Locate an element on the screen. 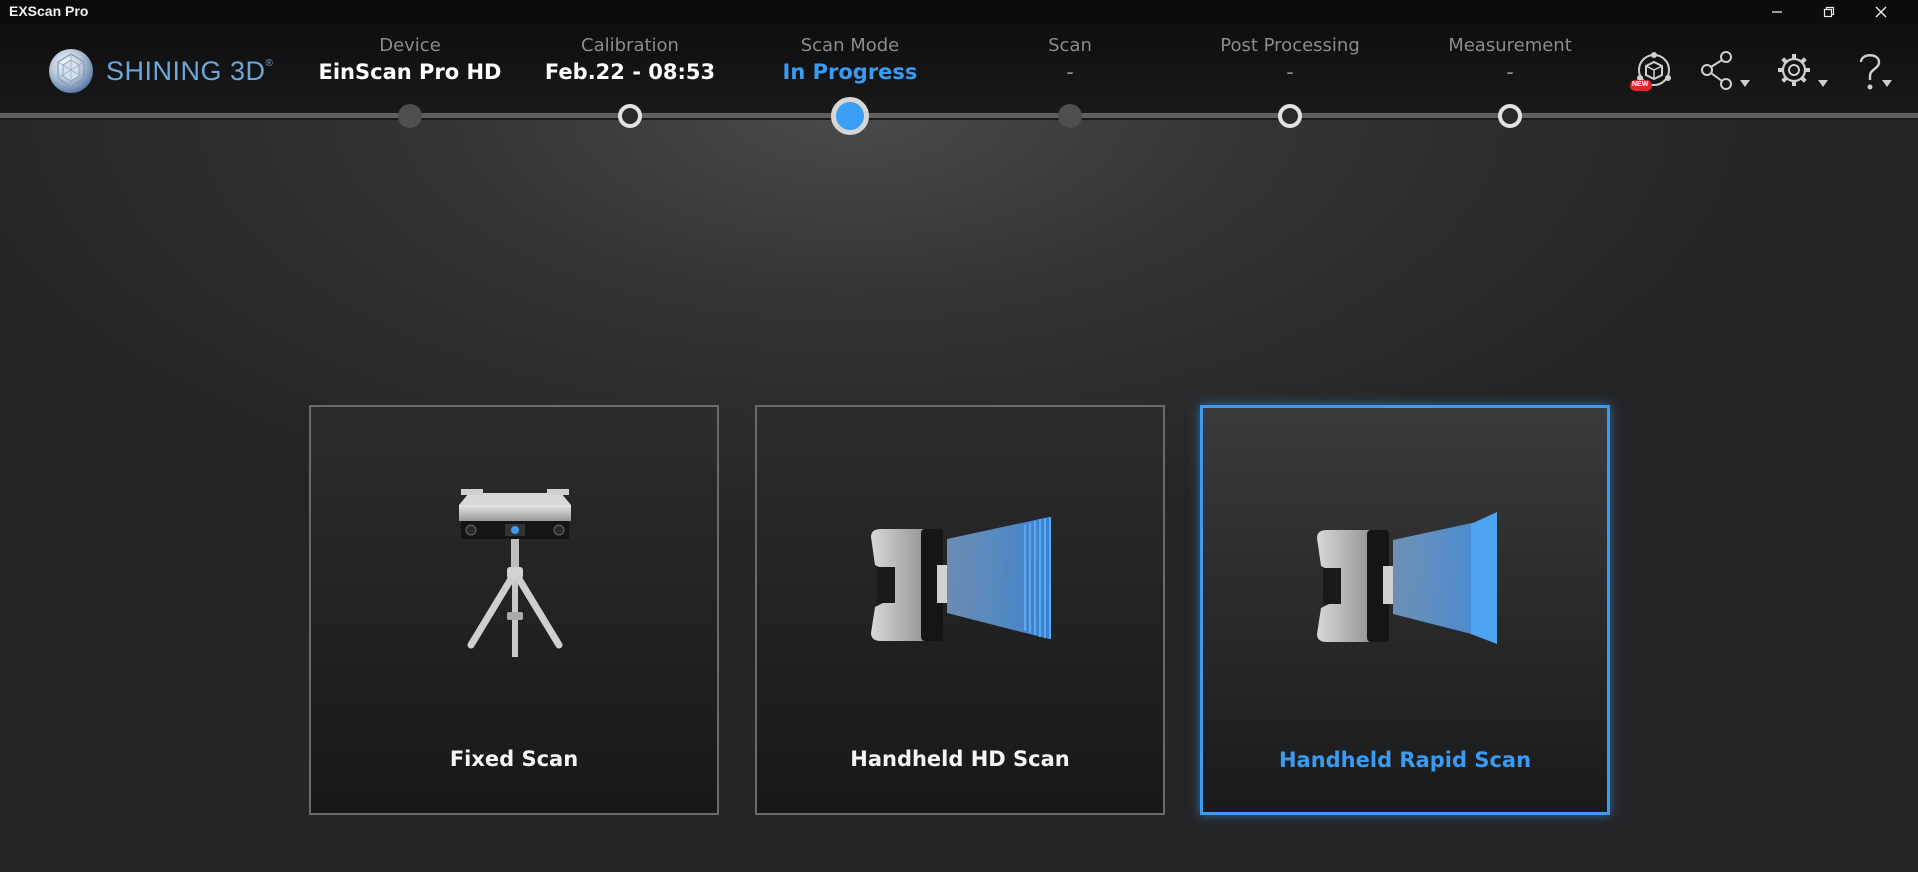  step-label: Calibration is located at coordinates (630, 45).